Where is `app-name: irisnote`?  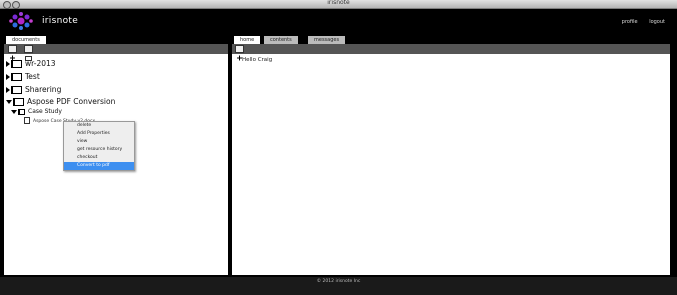
app-name: irisnote is located at coordinates (60, 21).